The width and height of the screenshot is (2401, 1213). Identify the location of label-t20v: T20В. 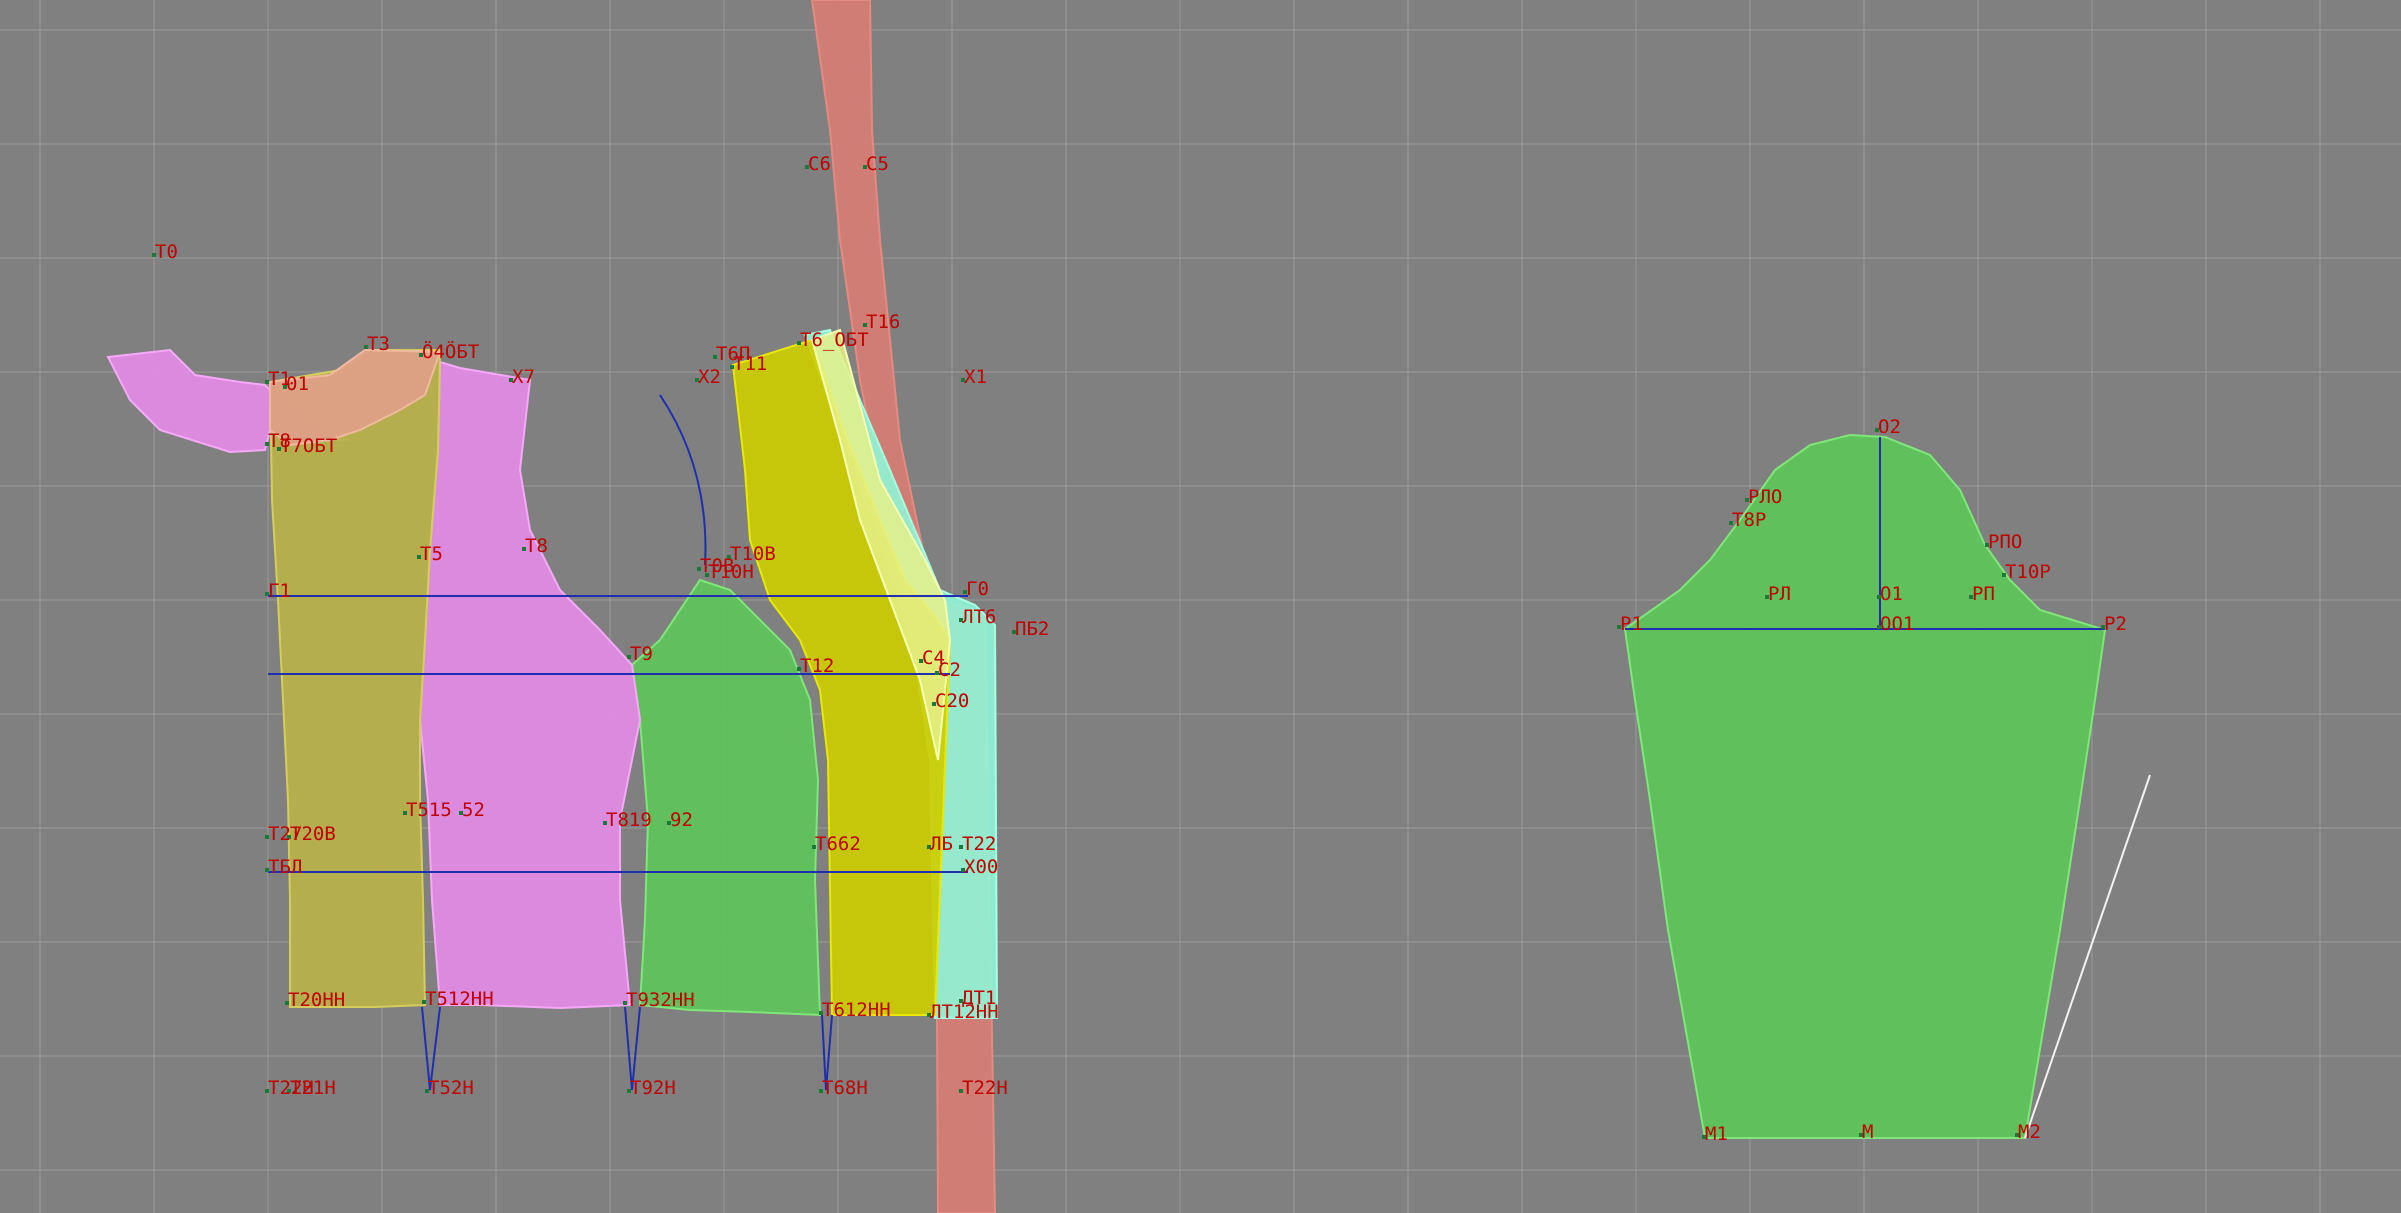
(313, 834).